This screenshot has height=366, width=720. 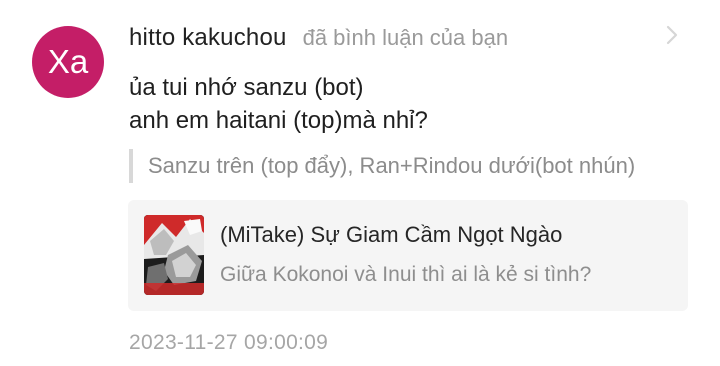 What do you see at coordinates (229, 342) in the screenshot?
I see `timestamp: 2023-11-27 09:00:09` at bounding box center [229, 342].